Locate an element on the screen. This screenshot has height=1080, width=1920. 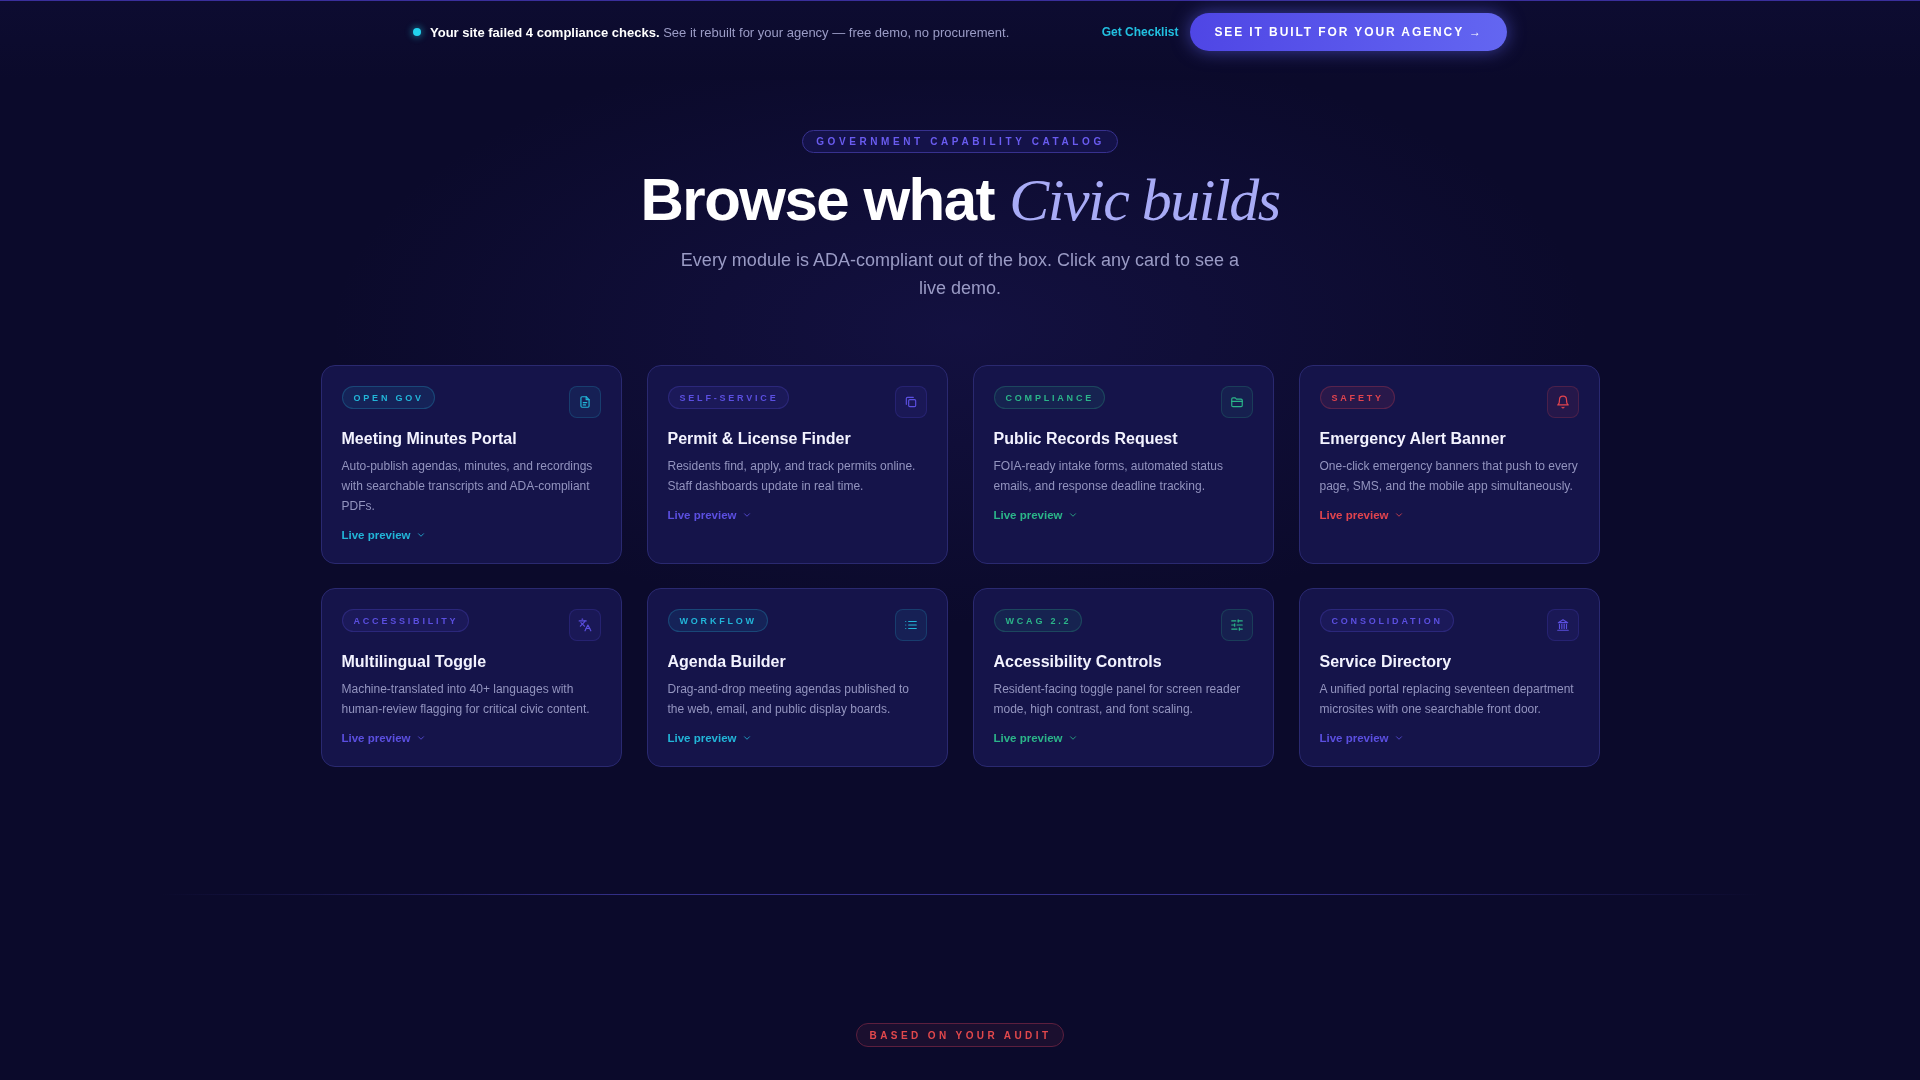
module-card: WORKFLOW Agenda Builder Drag-and-drop meeting agendas published to the web, email, and public display boards. Live preview is located at coordinates (797, 677).